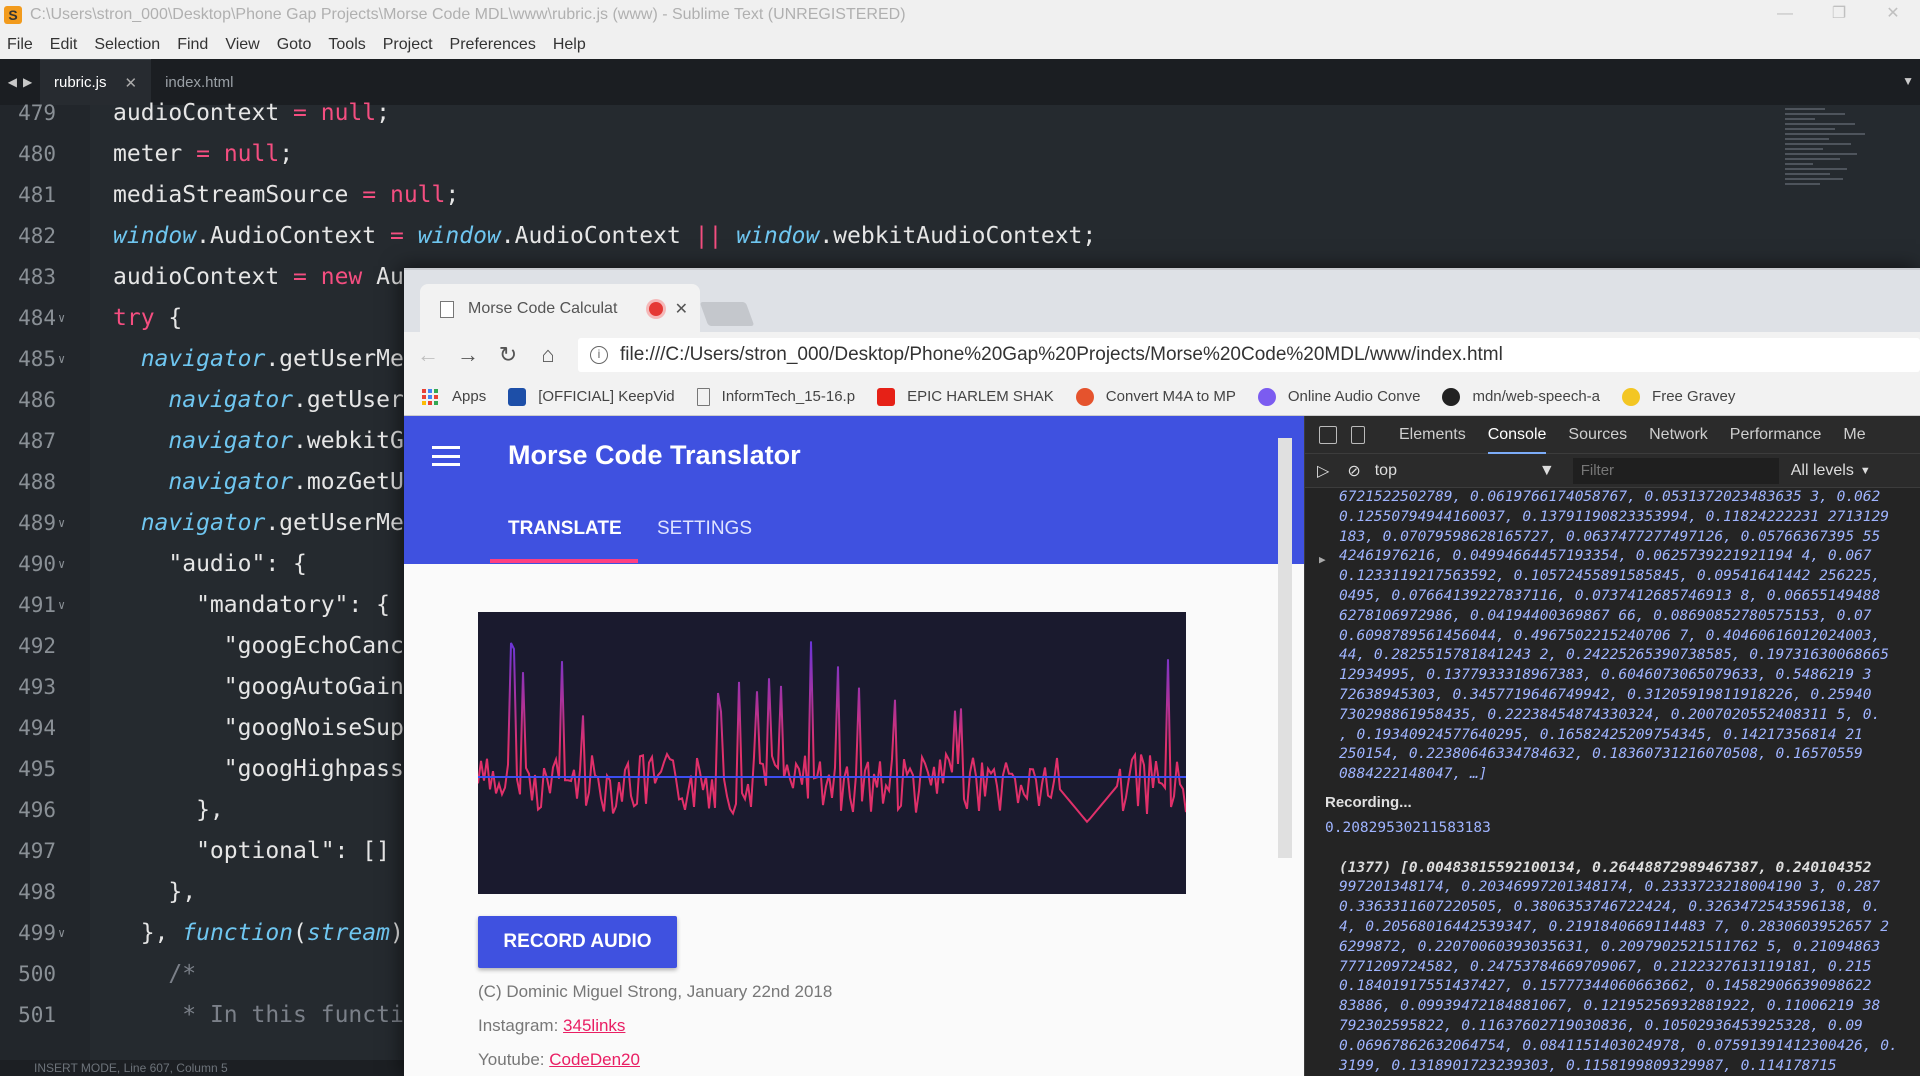 The image size is (1920, 1076). I want to click on menu-item-project: Project, so click(408, 45).